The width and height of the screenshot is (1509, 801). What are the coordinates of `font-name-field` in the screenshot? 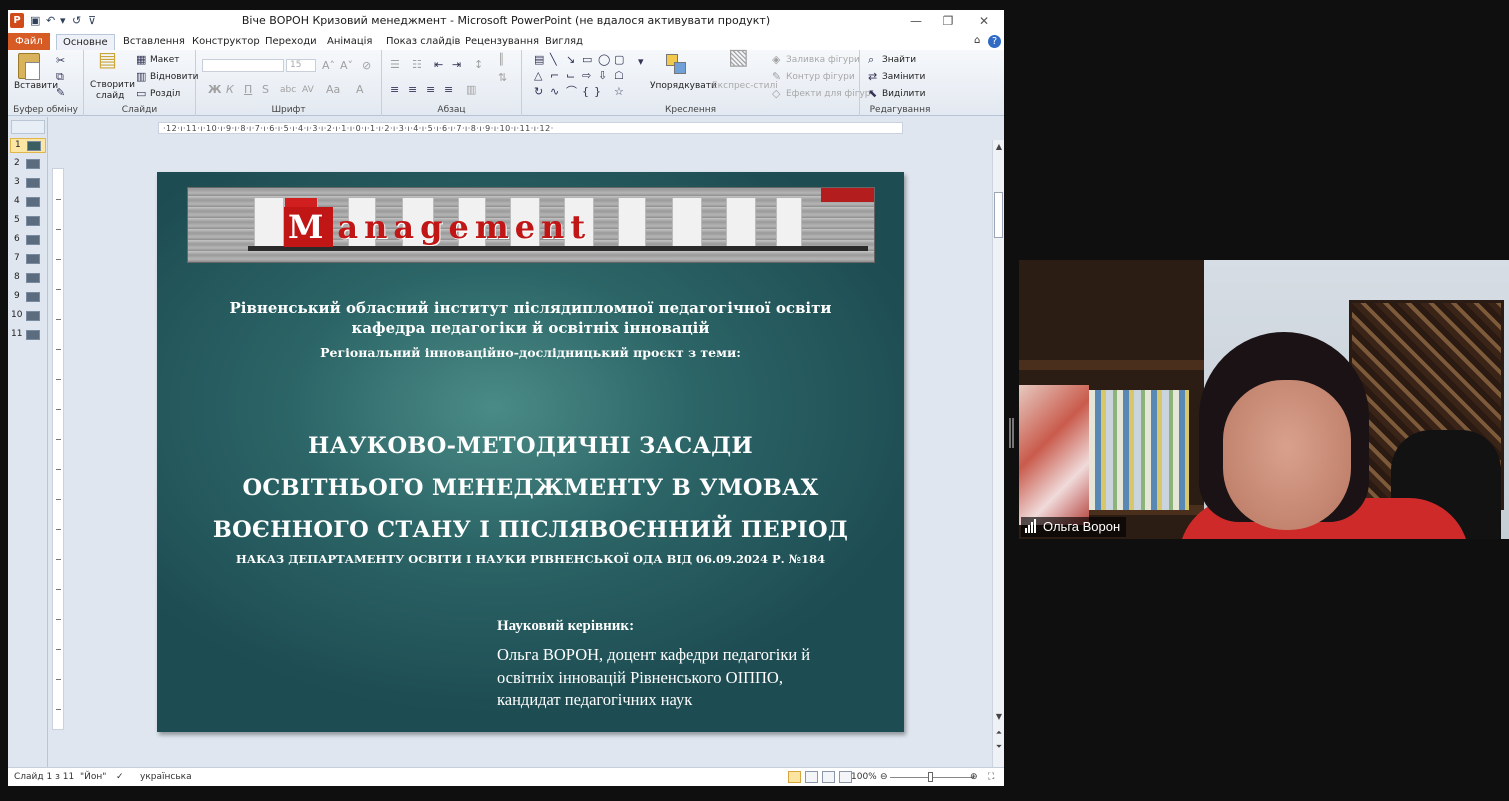 It's located at (243, 65).